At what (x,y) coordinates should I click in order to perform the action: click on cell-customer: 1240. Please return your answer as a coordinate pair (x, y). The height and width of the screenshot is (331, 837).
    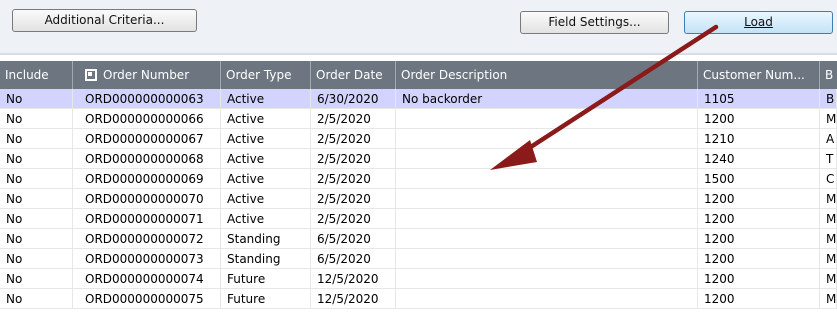
    Looking at the image, I should click on (759, 159).